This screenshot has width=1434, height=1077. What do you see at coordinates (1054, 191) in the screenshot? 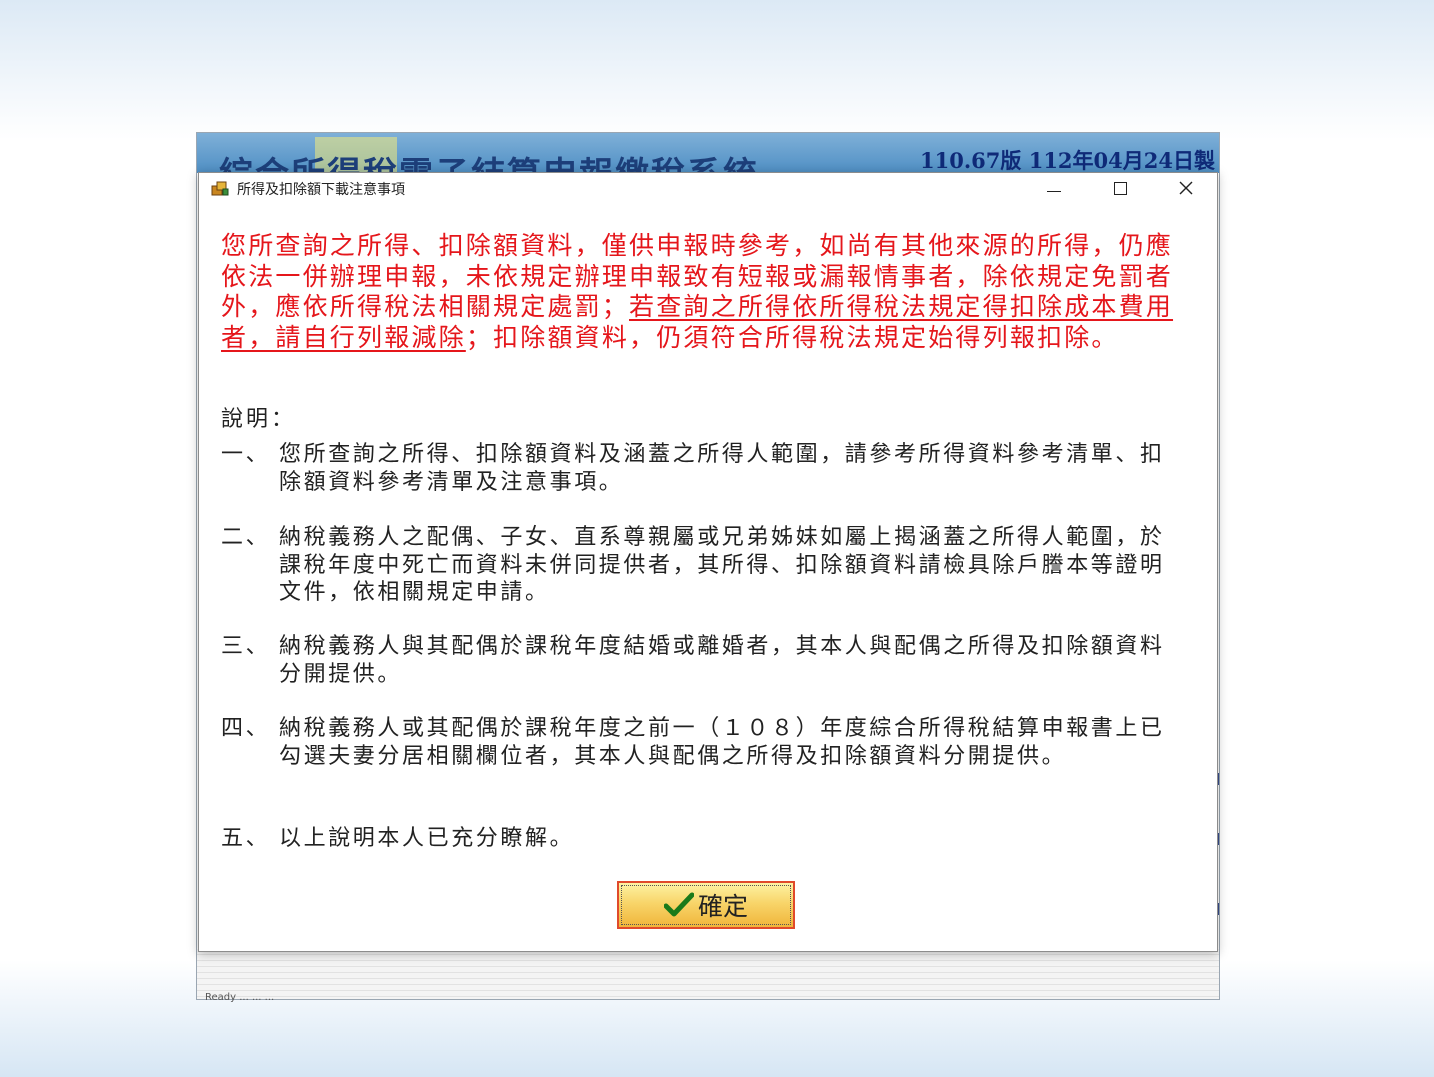
I see `minimize-icon` at bounding box center [1054, 191].